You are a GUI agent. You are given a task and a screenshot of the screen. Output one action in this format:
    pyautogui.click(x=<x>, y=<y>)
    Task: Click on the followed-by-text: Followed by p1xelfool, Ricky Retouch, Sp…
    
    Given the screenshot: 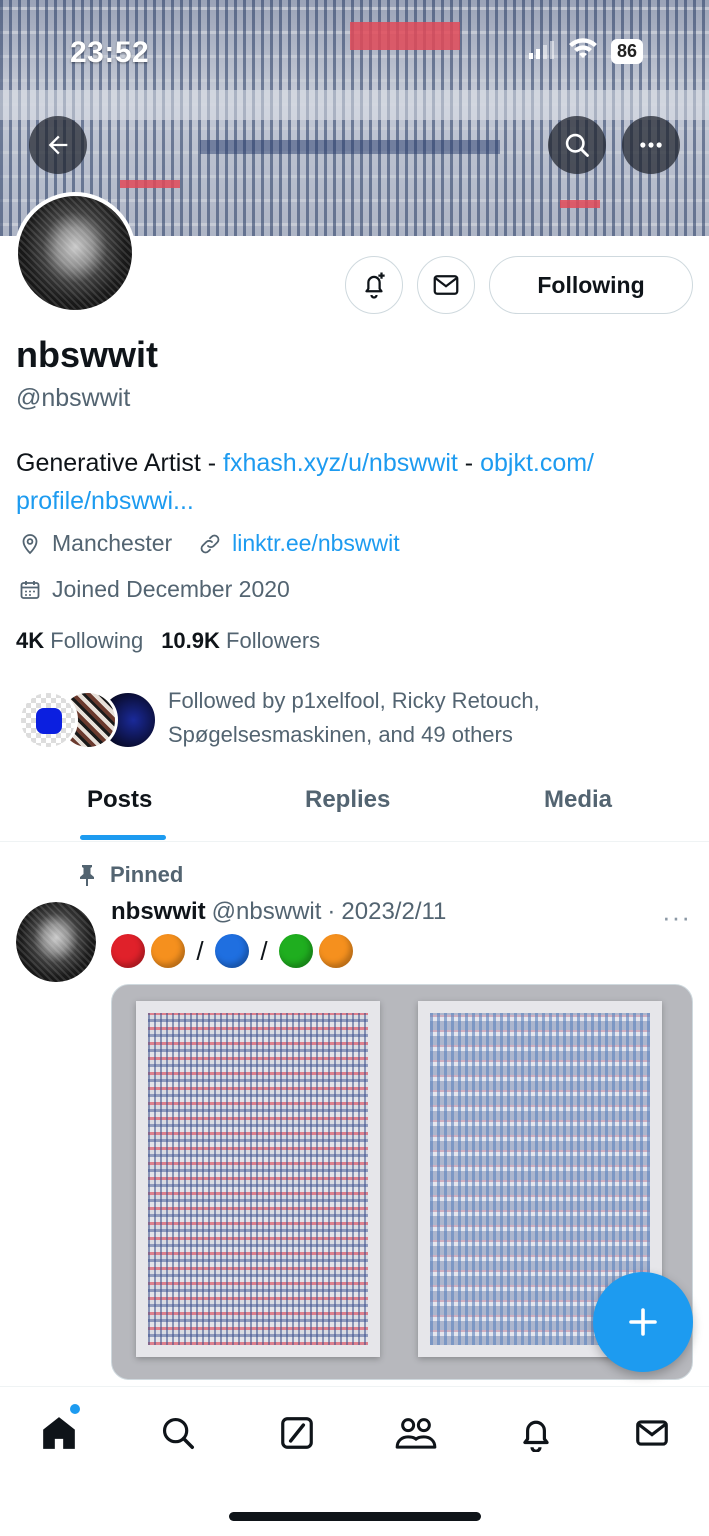 What is the action you would take?
    pyautogui.click(x=428, y=718)
    